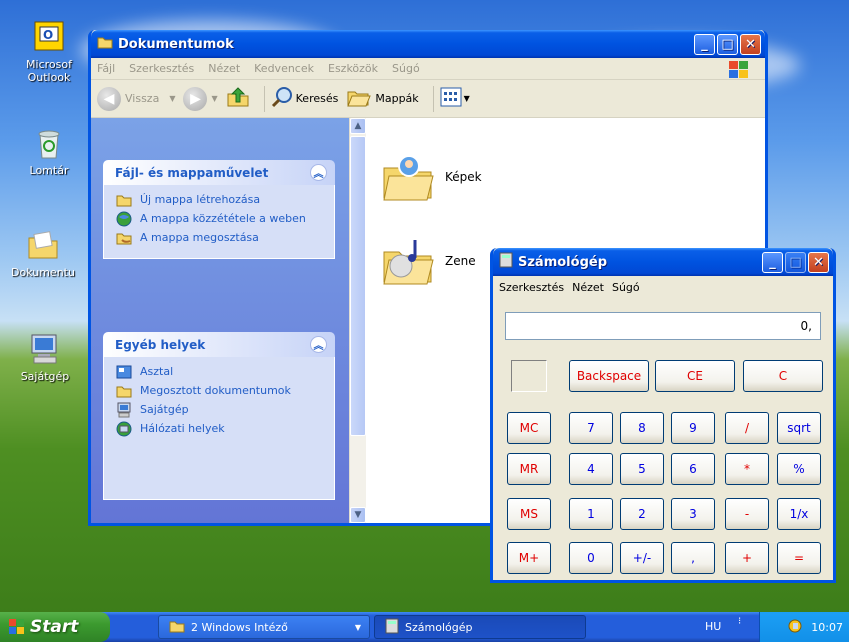  Describe the element at coordinates (48, 35) in the screenshot. I see `svg-text: O` at that location.